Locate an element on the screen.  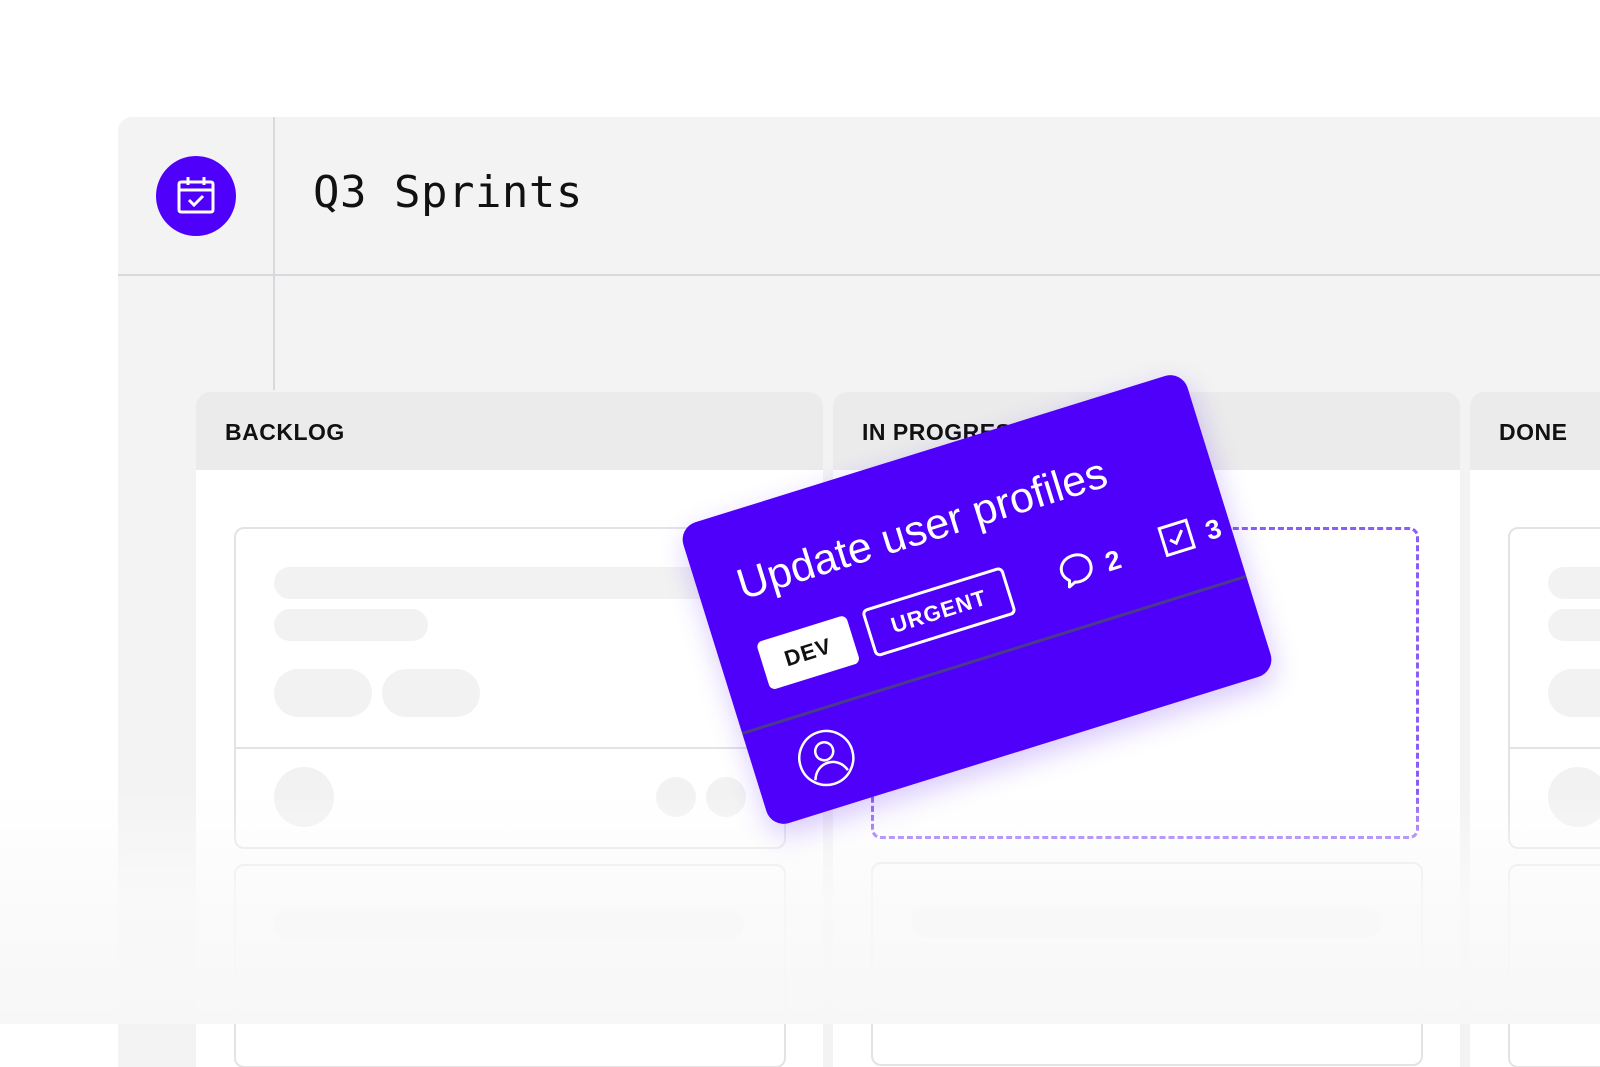
column-title: DONE is located at coordinates (1533, 432).